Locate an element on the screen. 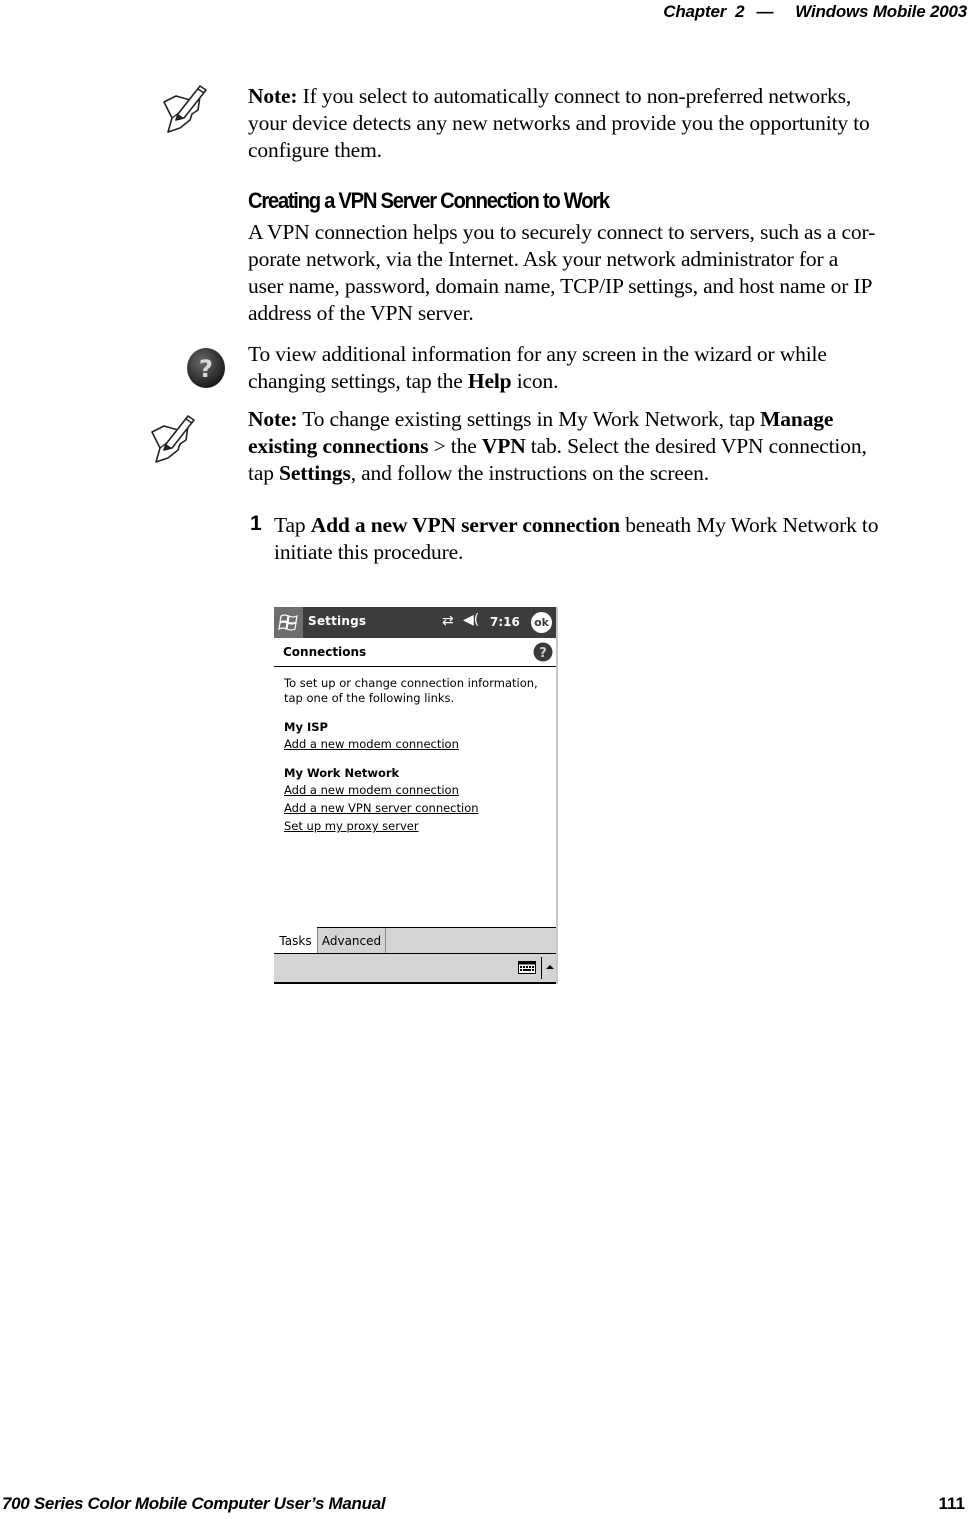 This screenshot has height=1519, width=971. tab-bar: Tasks Advanced is located at coordinates (415, 940).